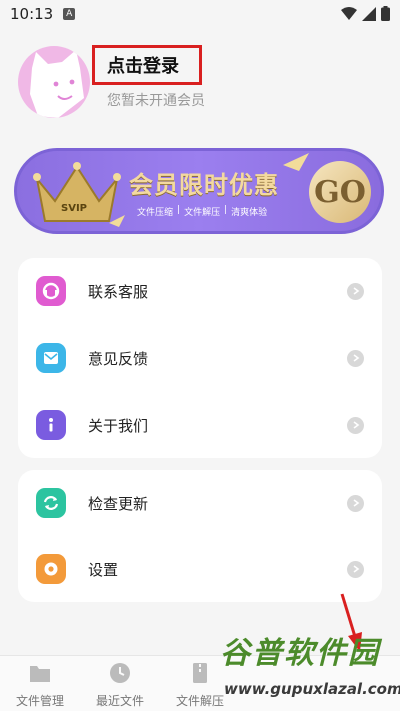 The image size is (400, 711). What do you see at coordinates (369, 13) in the screenshot?
I see `signal-icon` at bounding box center [369, 13].